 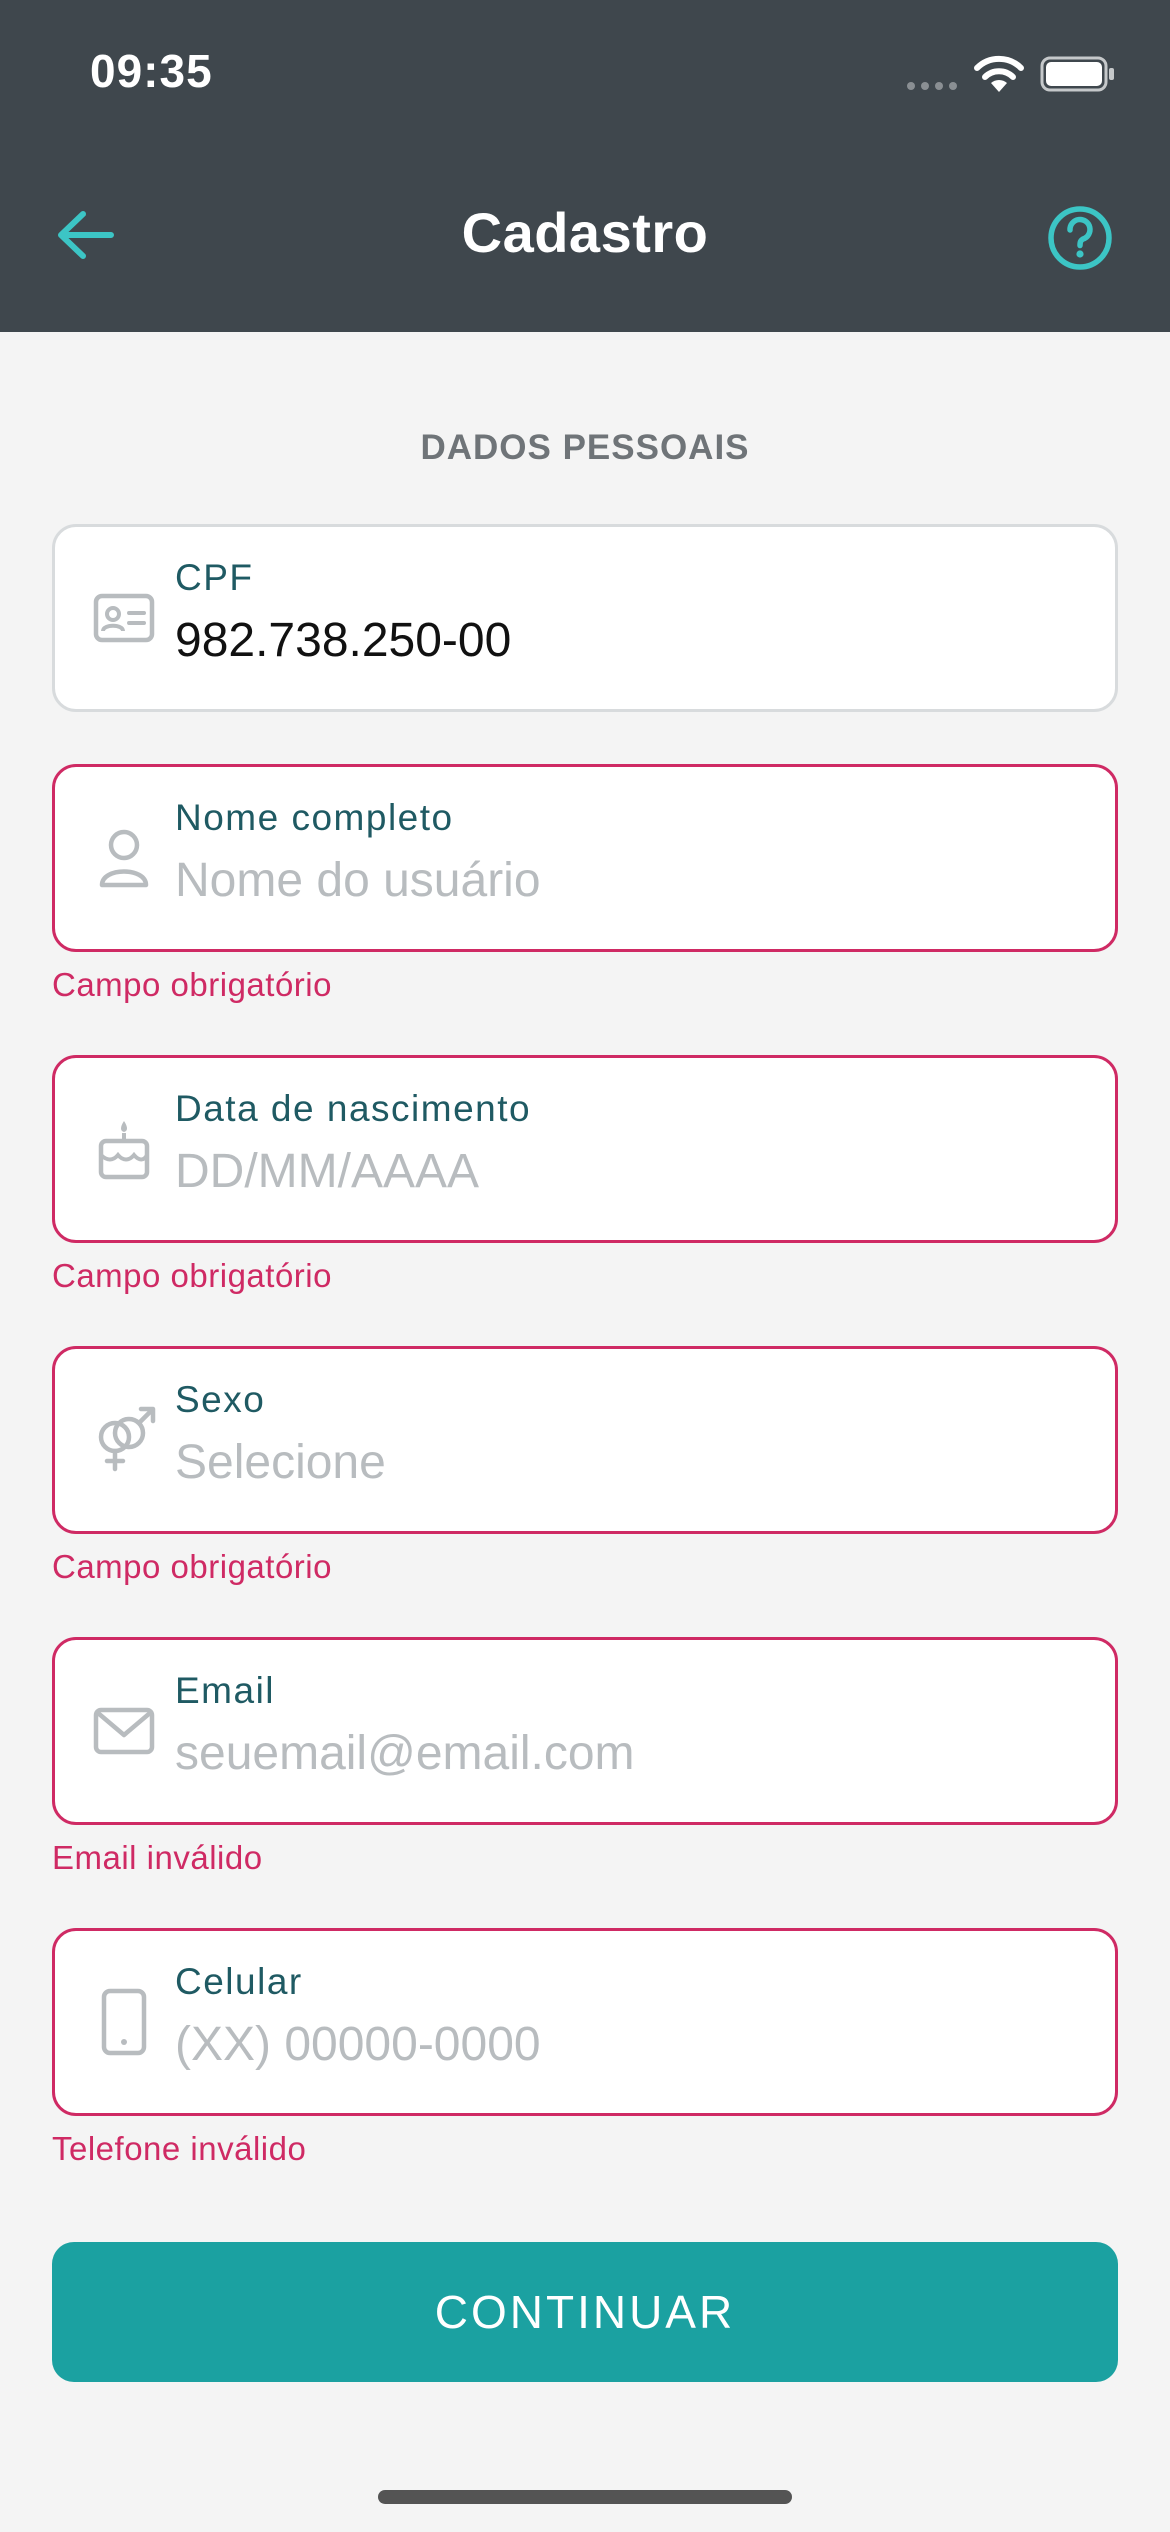 I want to click on sex-error: Campo obrigatório, so click(x=192, y=1566).